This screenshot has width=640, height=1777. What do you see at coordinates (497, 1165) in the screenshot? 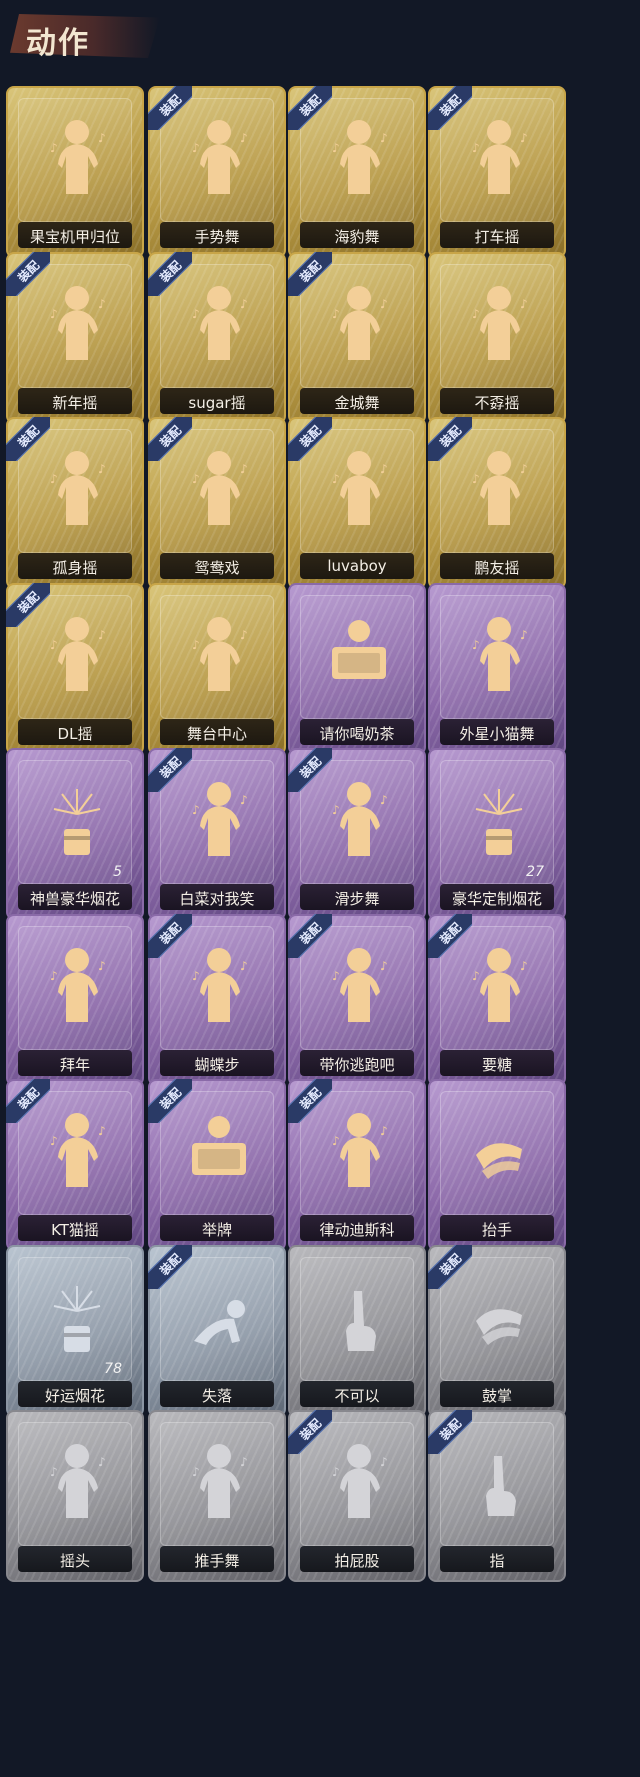
I see `action-card: 抬手` at bounding box center [497, 1165].